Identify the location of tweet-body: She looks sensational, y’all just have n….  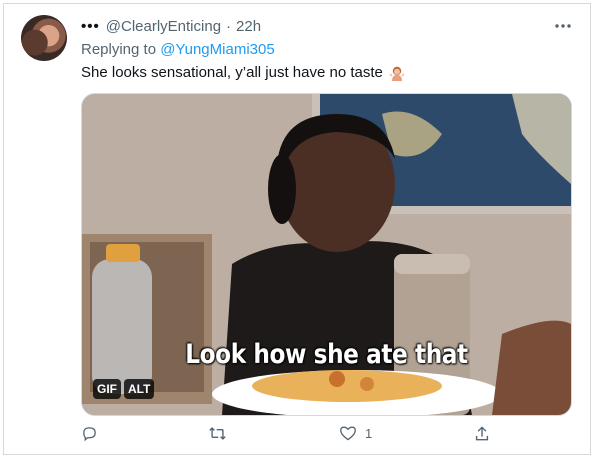
(232, 72).